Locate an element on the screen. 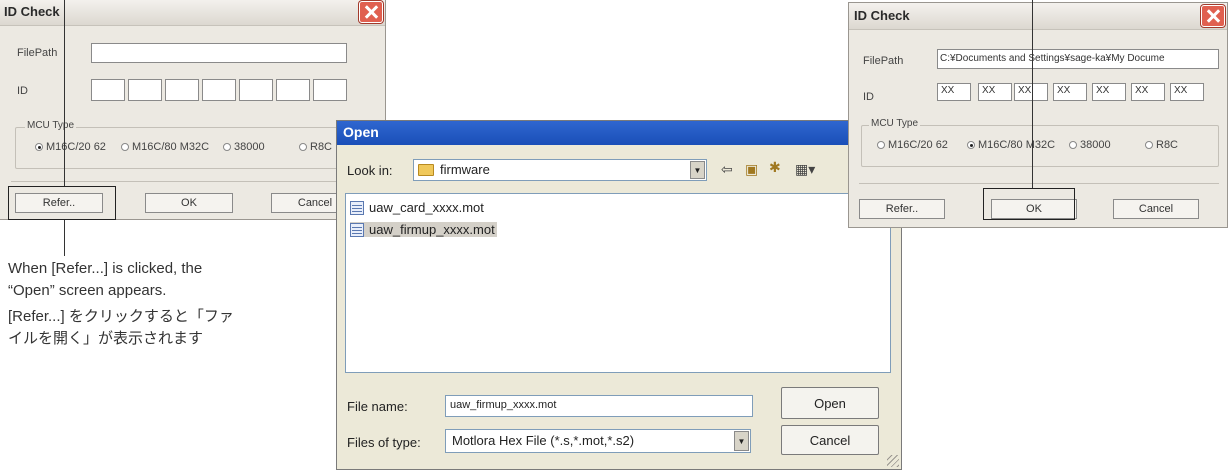 The height and width of the screenshot is (470, 1228). up-folder-icon: ▣ is located at coordinates (751, 169).